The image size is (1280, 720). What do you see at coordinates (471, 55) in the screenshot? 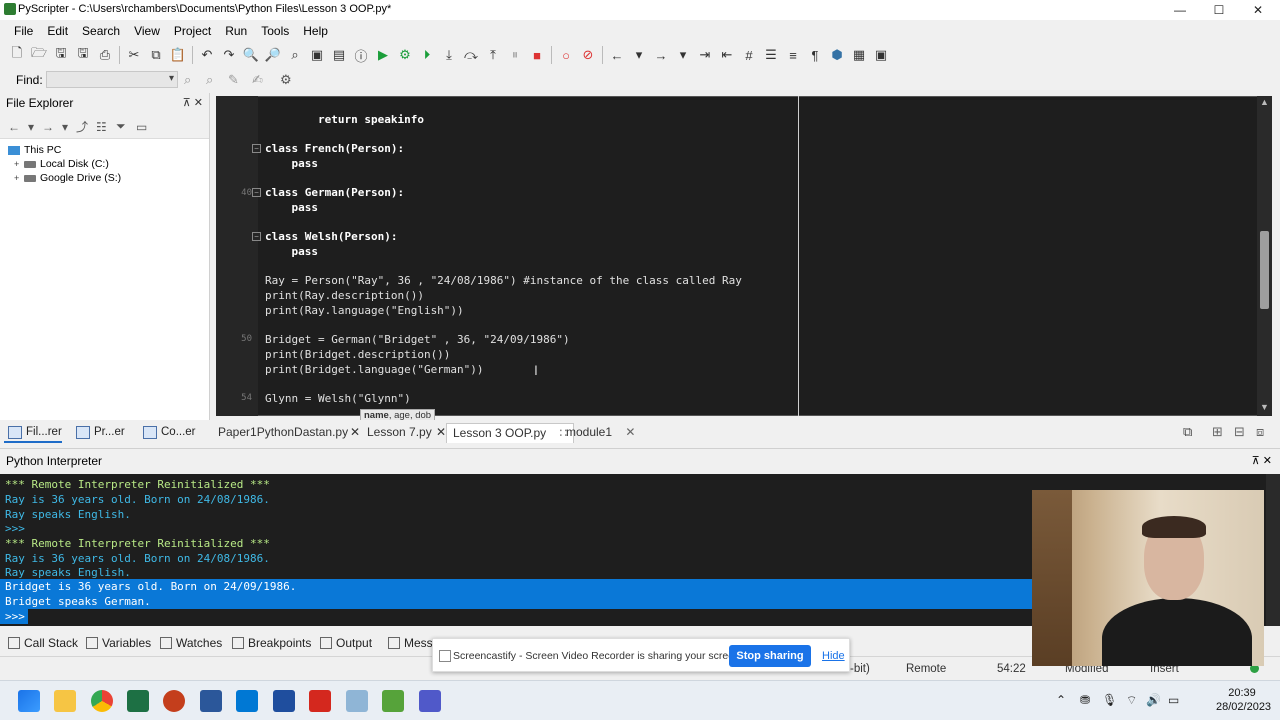
I see `step-over-icon: ⤼` at bounding box center [471, 55].